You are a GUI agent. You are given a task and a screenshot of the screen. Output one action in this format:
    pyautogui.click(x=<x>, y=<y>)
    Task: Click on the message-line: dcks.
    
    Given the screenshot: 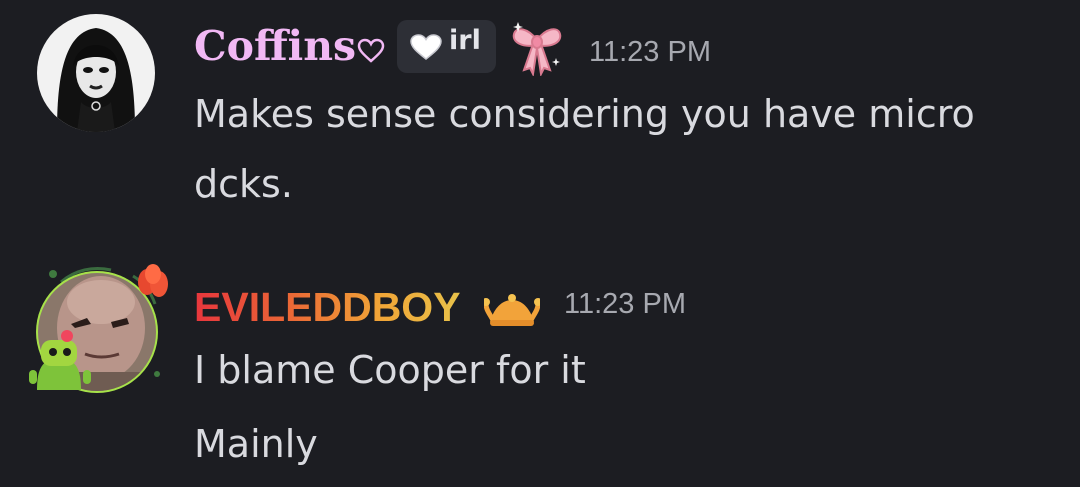 What is the action you would take?
    pyautogui.click(x=243, y=184)
    